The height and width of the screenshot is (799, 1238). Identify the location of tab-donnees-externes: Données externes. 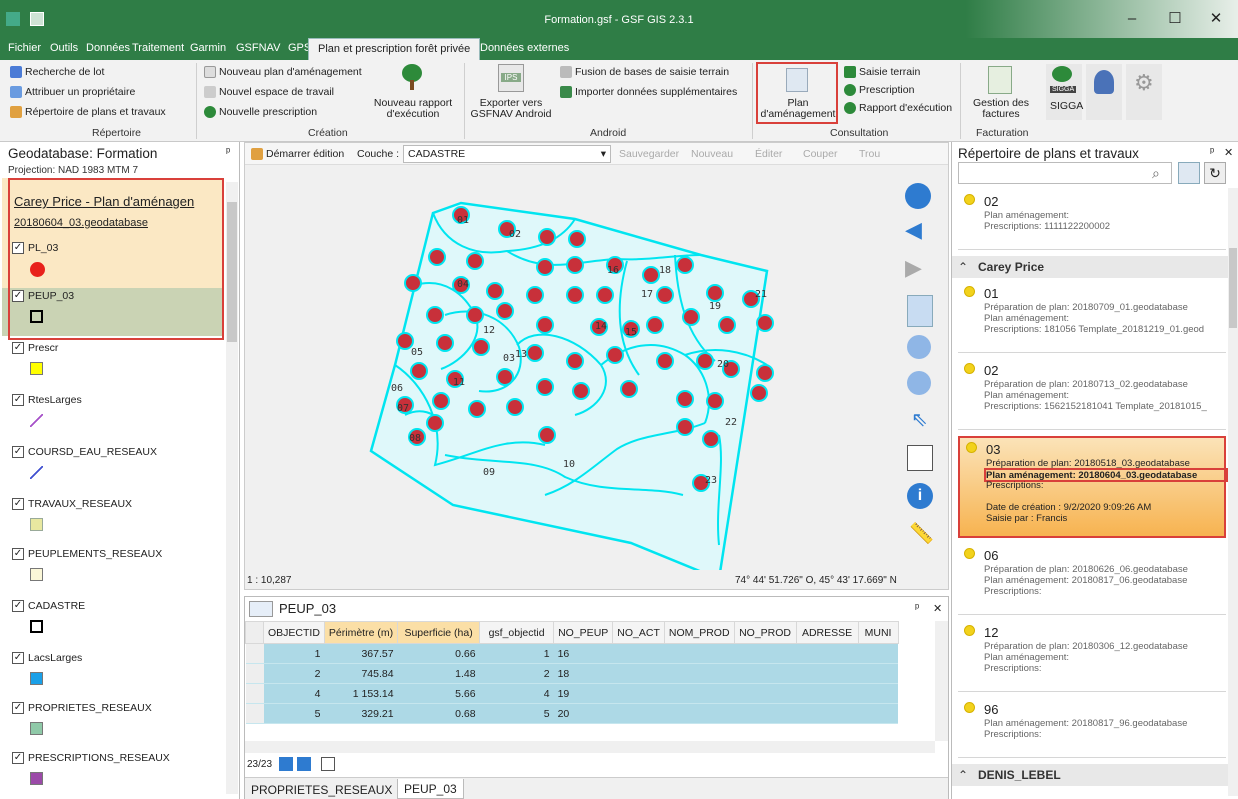
(524, 48).